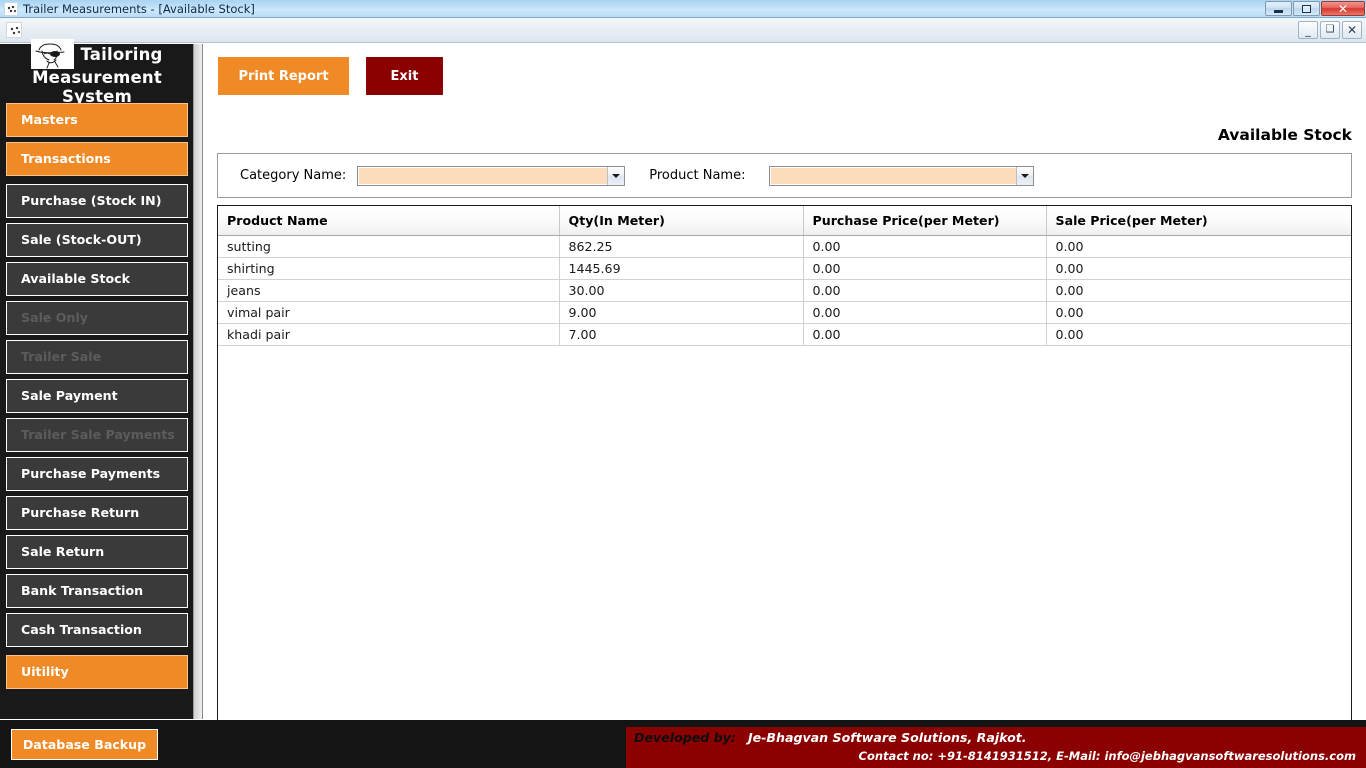 Image resolution: width=1366 pixels, height=768 pixels. I want to click on category-name-input, so click(483, 175).